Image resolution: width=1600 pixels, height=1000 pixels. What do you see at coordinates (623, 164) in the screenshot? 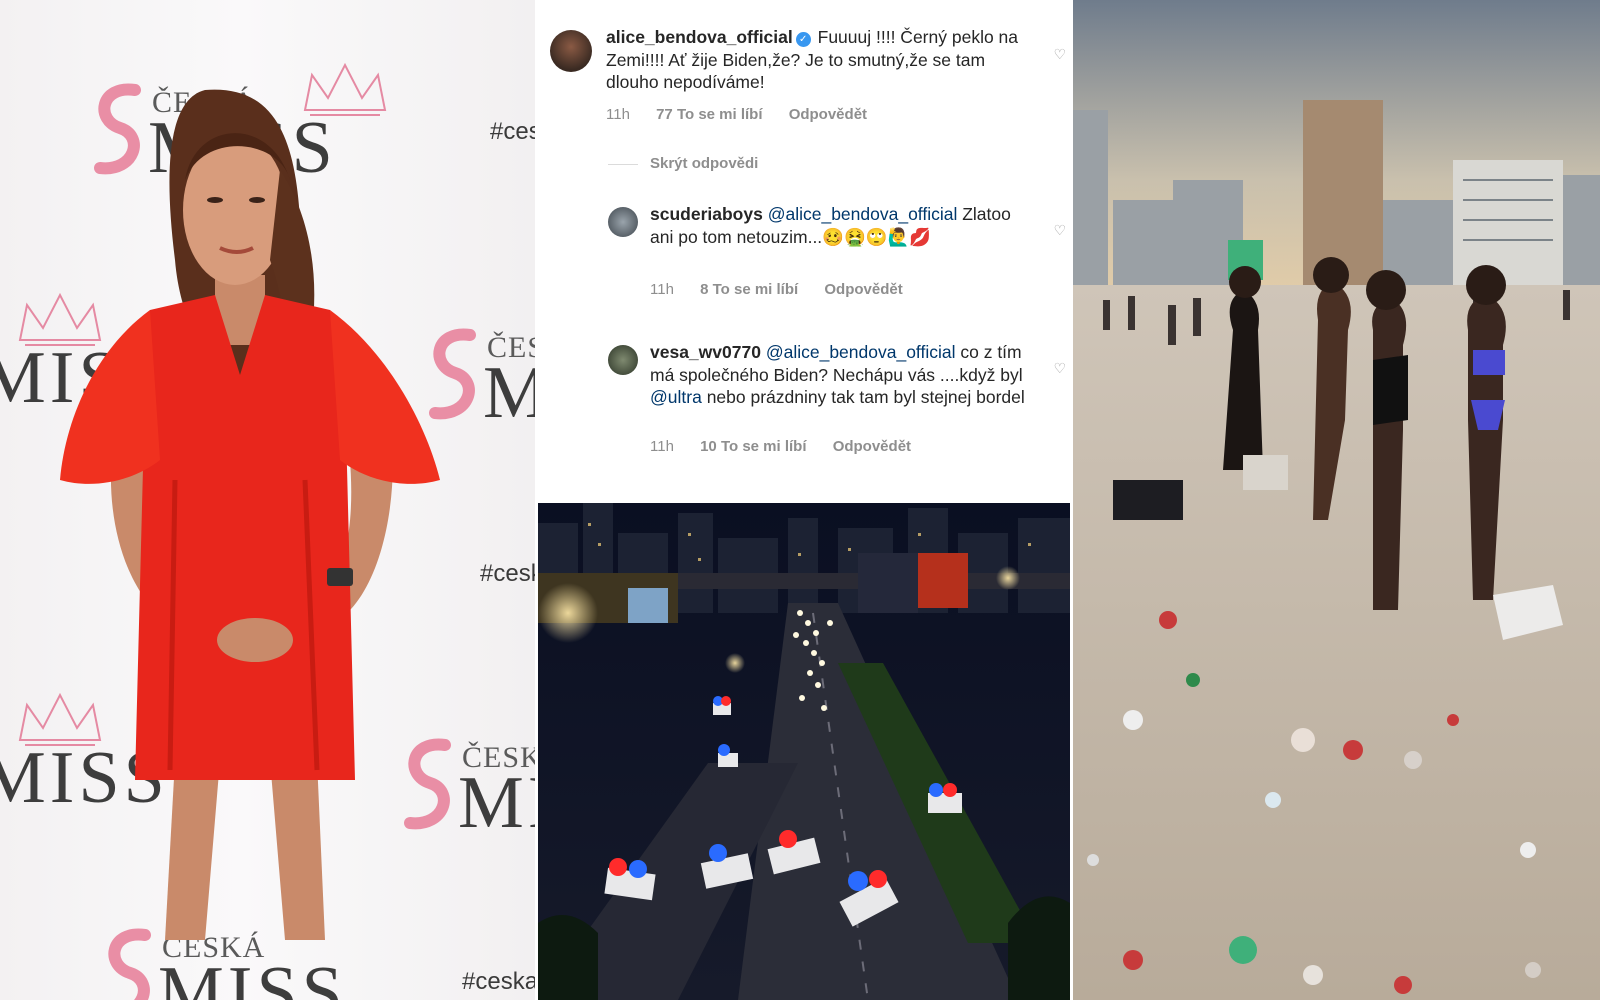
I see `hide-replies-line` at bounding box center [623, 164].